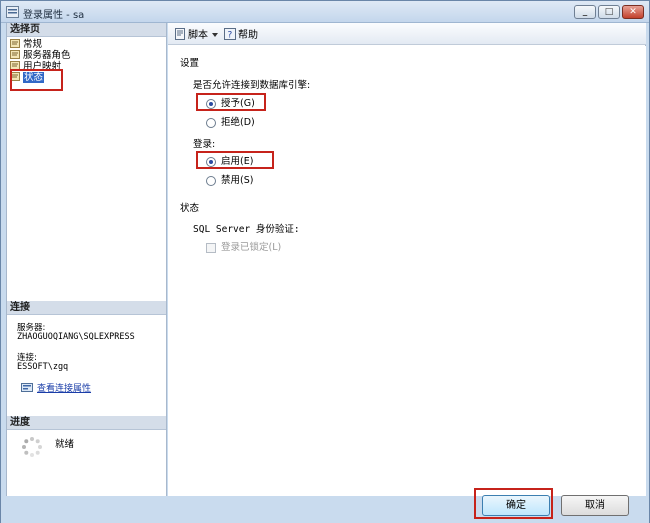  What do you see at coordinates (252, 85) in the screenshot?
I see `db-engine-question: 是否允许连接到数据库引擎:` at bounding box center [252, 85].